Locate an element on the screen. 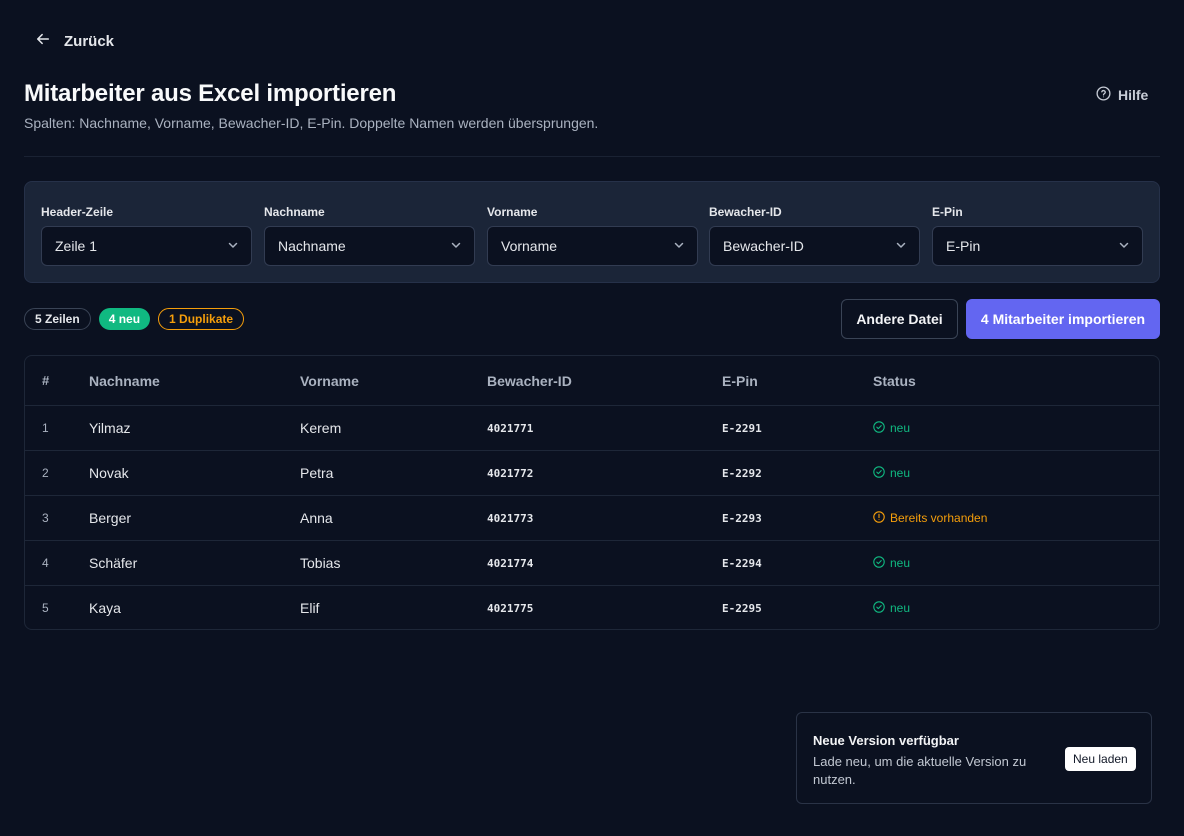 The image size is (1184, 836). column-header-index: # is located at coordinates (46, 380).